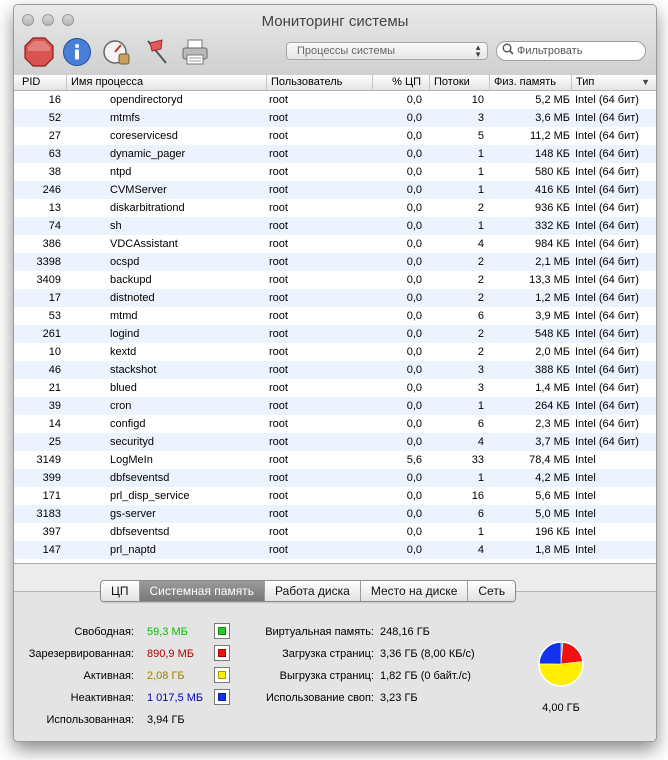  Describe the element at coordinates (335, 514) in the screenshot. I see `process-row: 3183 gs-server root 0,0 6 5,0 МБ Intel` at that location.